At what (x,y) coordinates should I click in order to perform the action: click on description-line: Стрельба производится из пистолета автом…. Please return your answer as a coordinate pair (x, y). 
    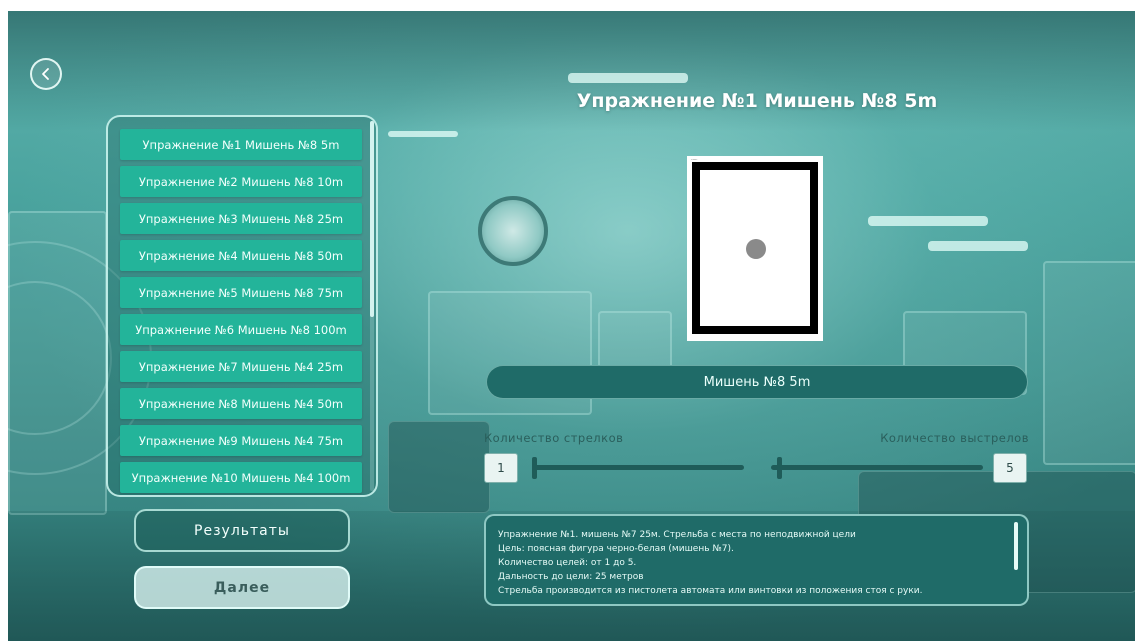
    Looking at the image, I should click on (710, 591).